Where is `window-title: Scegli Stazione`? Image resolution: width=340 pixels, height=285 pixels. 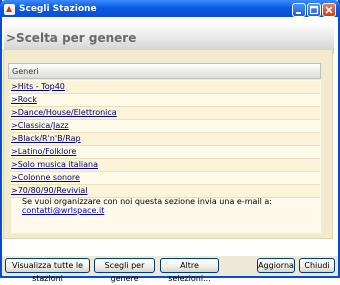
window-title: Scegli Stazione is located at coordinates (58, 9).